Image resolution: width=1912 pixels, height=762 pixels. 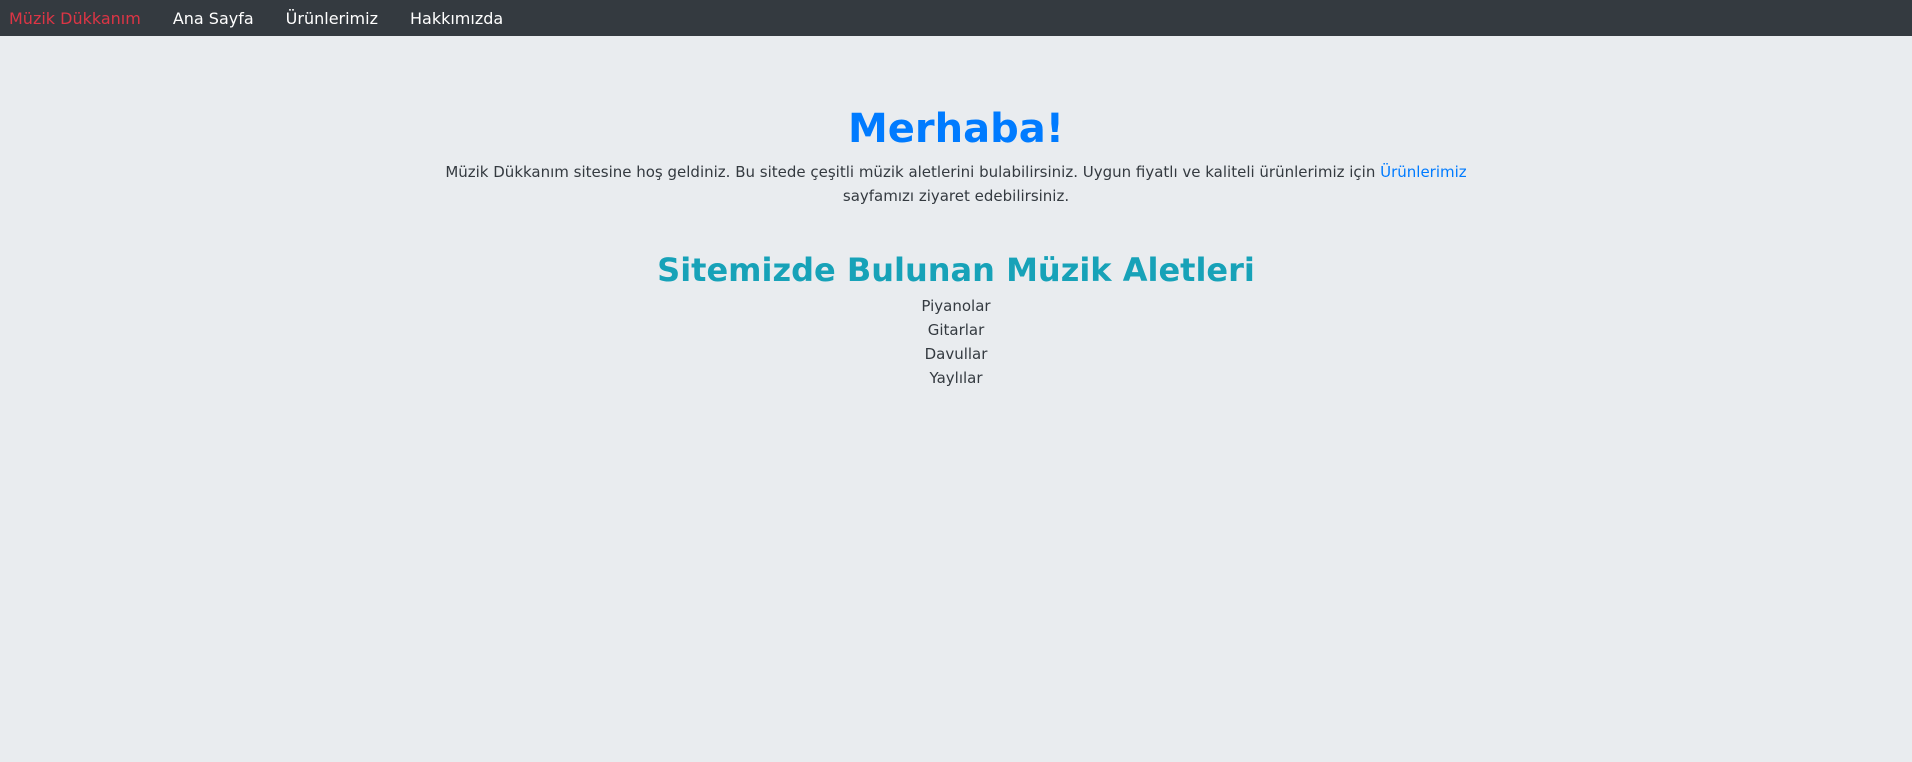 What do you see at coordinates (956, 196) in the screenshot?
I see `intro-text-end: sayfamızı ziyaret edebilirsiniz.` at bounding box center [956, 196].